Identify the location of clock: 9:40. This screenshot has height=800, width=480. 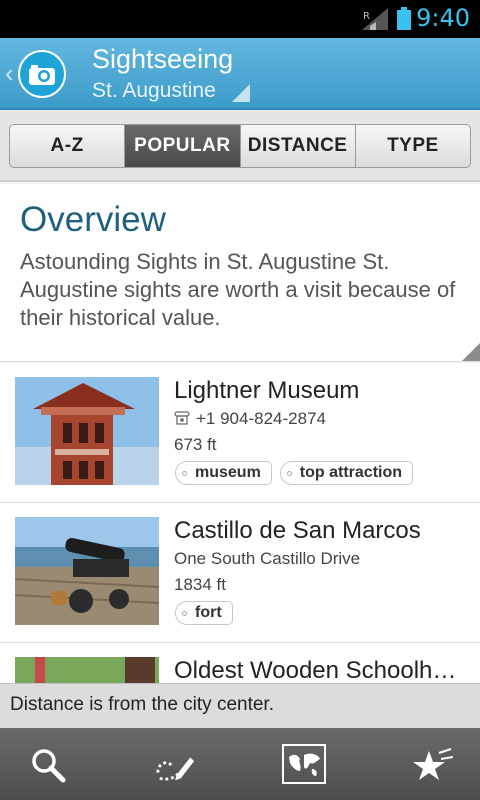
(443, 18).